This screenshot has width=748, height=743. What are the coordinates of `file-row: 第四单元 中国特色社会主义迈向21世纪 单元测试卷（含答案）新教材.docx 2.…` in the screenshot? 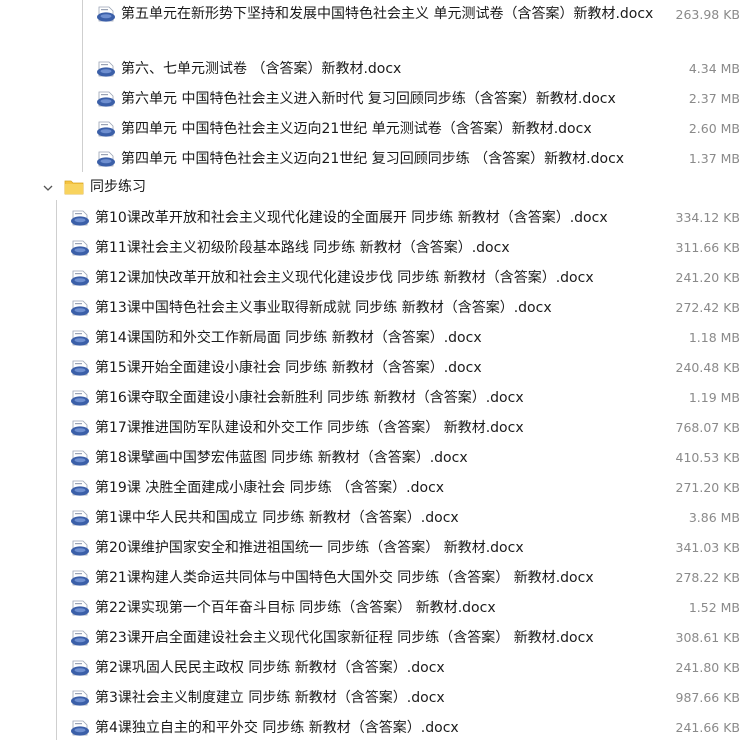 It's located at (374, 129).